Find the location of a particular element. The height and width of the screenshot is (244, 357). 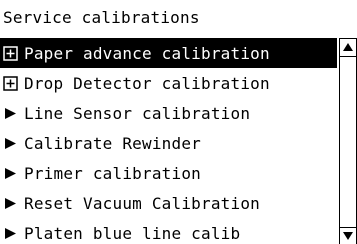

triangle-up-icon is located at coordinates (348, 47).